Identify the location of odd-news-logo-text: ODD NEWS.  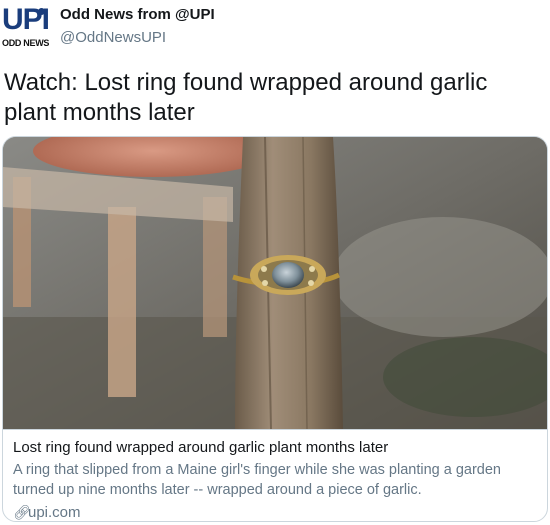
(26, 43).